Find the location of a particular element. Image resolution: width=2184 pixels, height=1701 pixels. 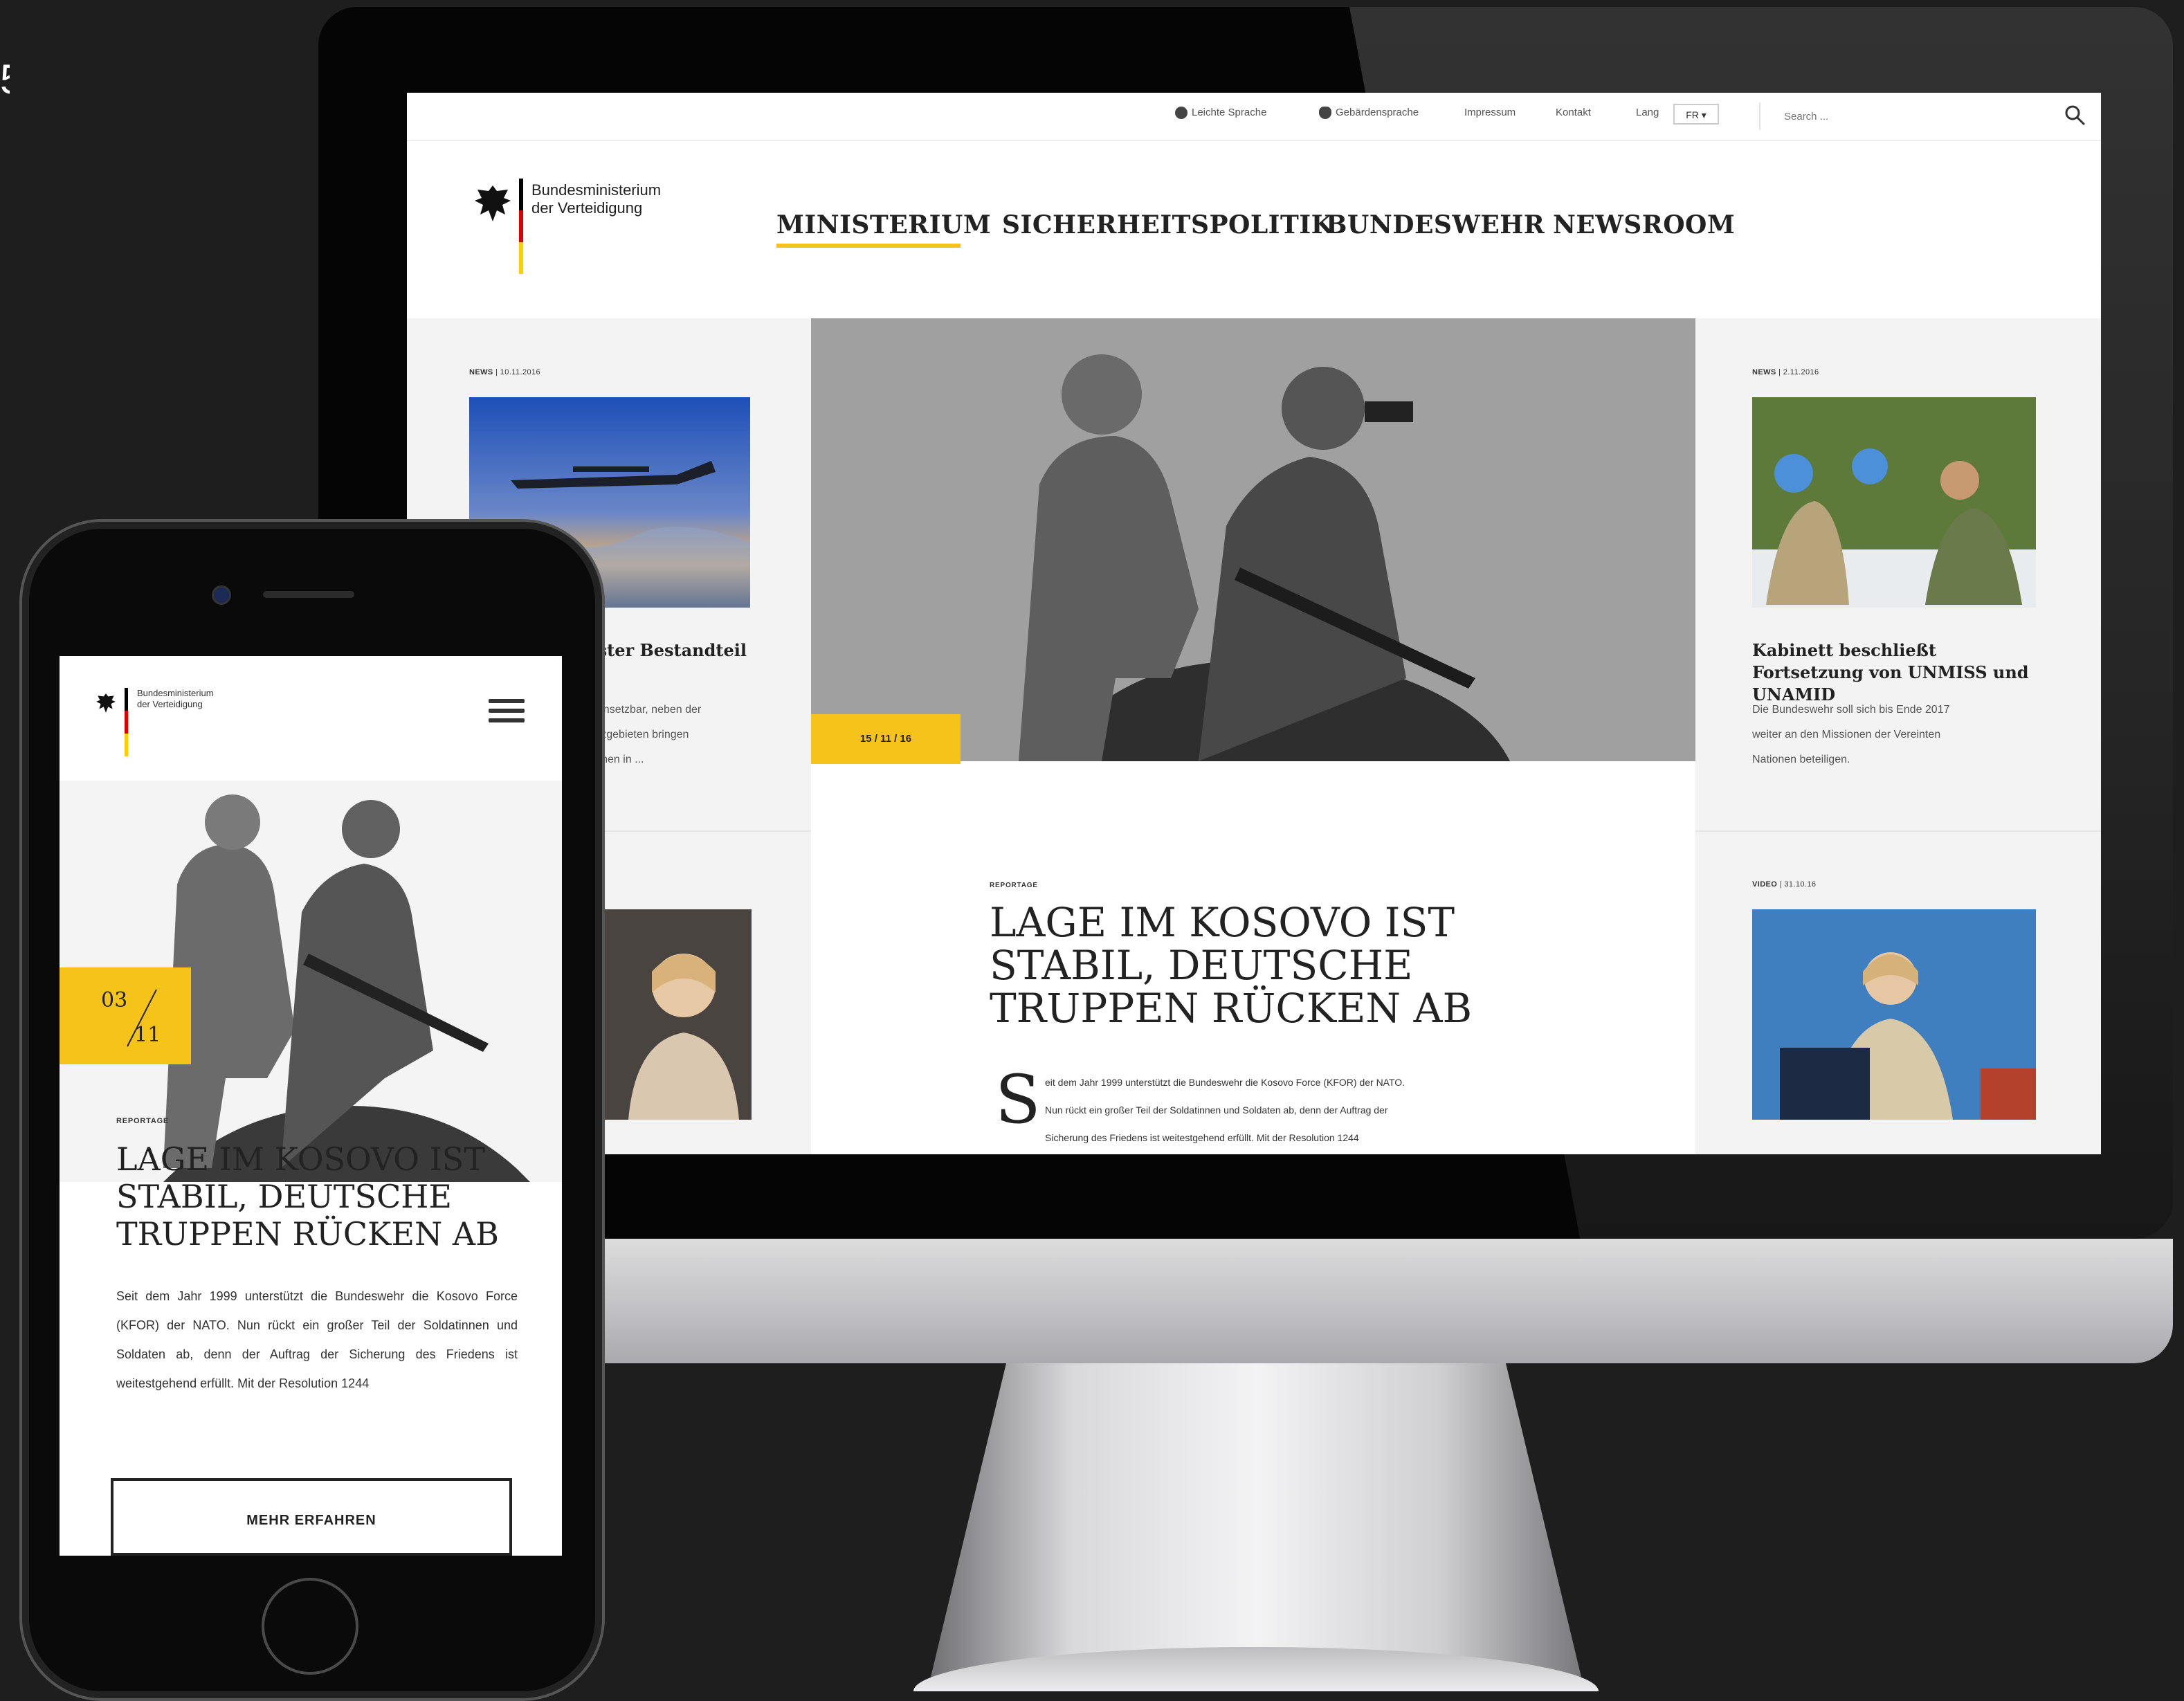

drop-cap: S is located at coordinates (1018, 1099).